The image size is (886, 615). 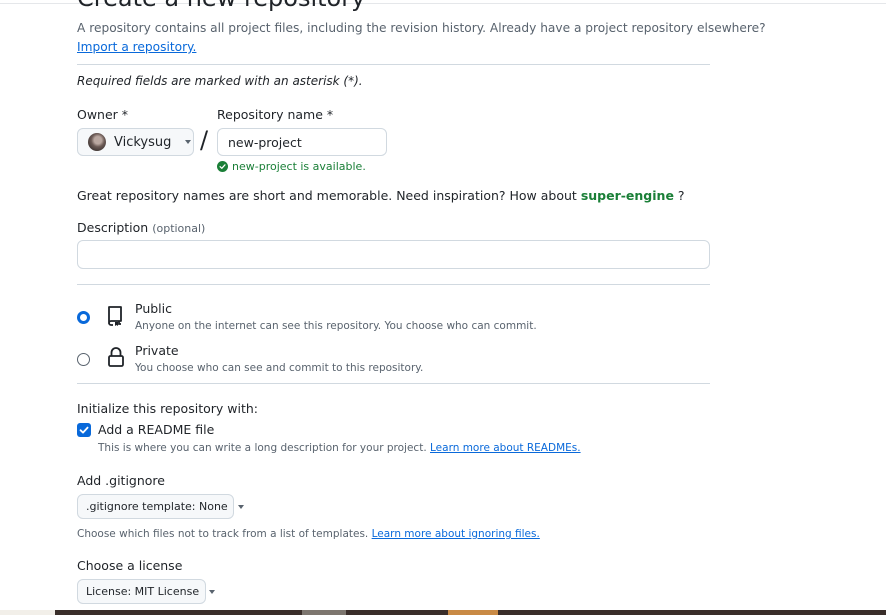 What do you see at coordinates (116, 357) in the screenshot?
I see `lock-icon` at bounding box center [116, 357].